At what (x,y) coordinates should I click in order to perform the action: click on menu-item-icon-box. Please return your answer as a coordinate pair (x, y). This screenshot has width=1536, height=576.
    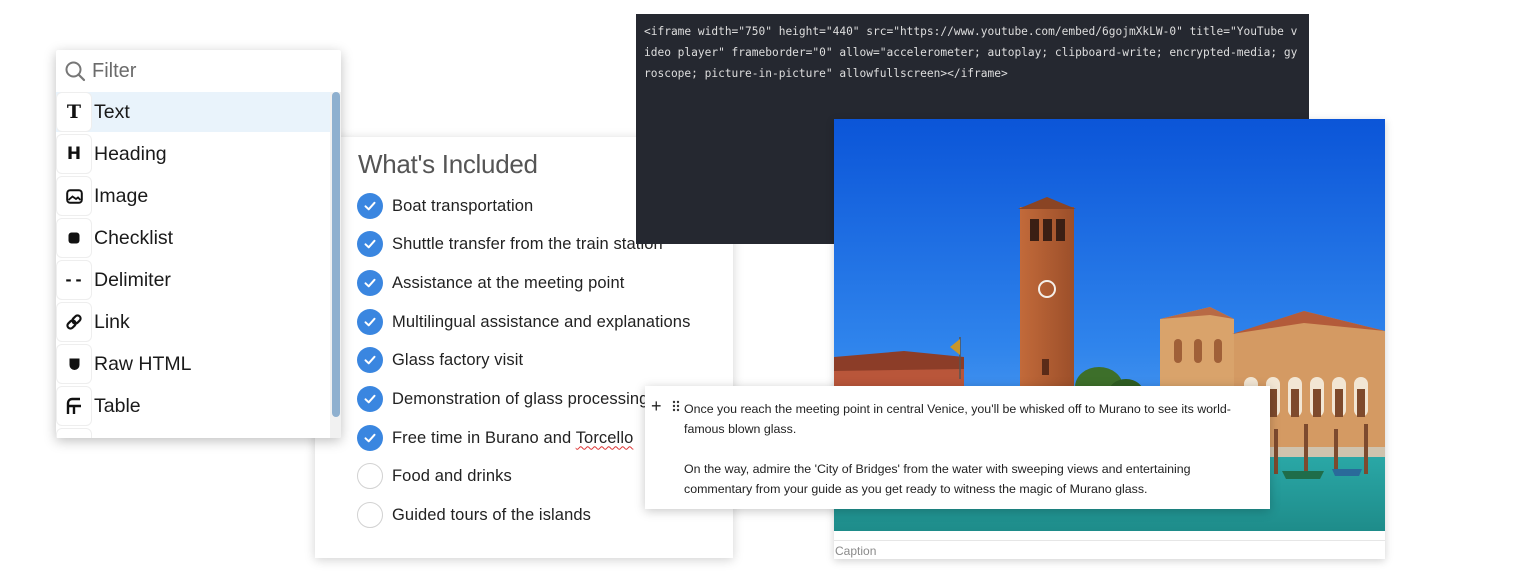
    Looking at the image, I should click on (74, 433).